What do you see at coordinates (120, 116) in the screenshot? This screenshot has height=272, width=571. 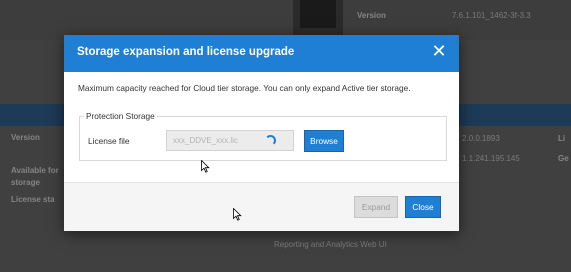 I see `protection-storage-legend: Protection Storage` at bounding box center [120, 116].